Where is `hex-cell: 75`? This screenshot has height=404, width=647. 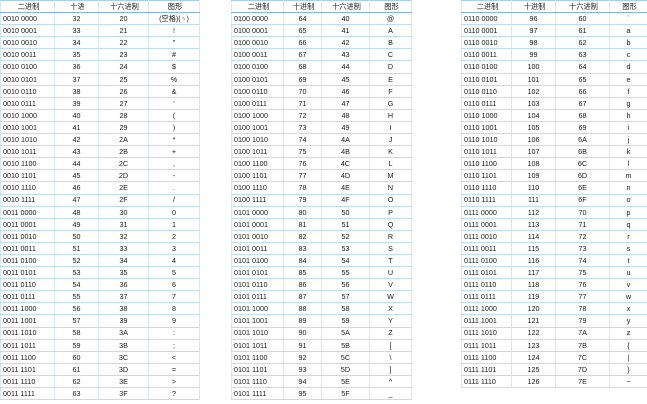
hex-cell: 75 is located at coordinates (582, 273).